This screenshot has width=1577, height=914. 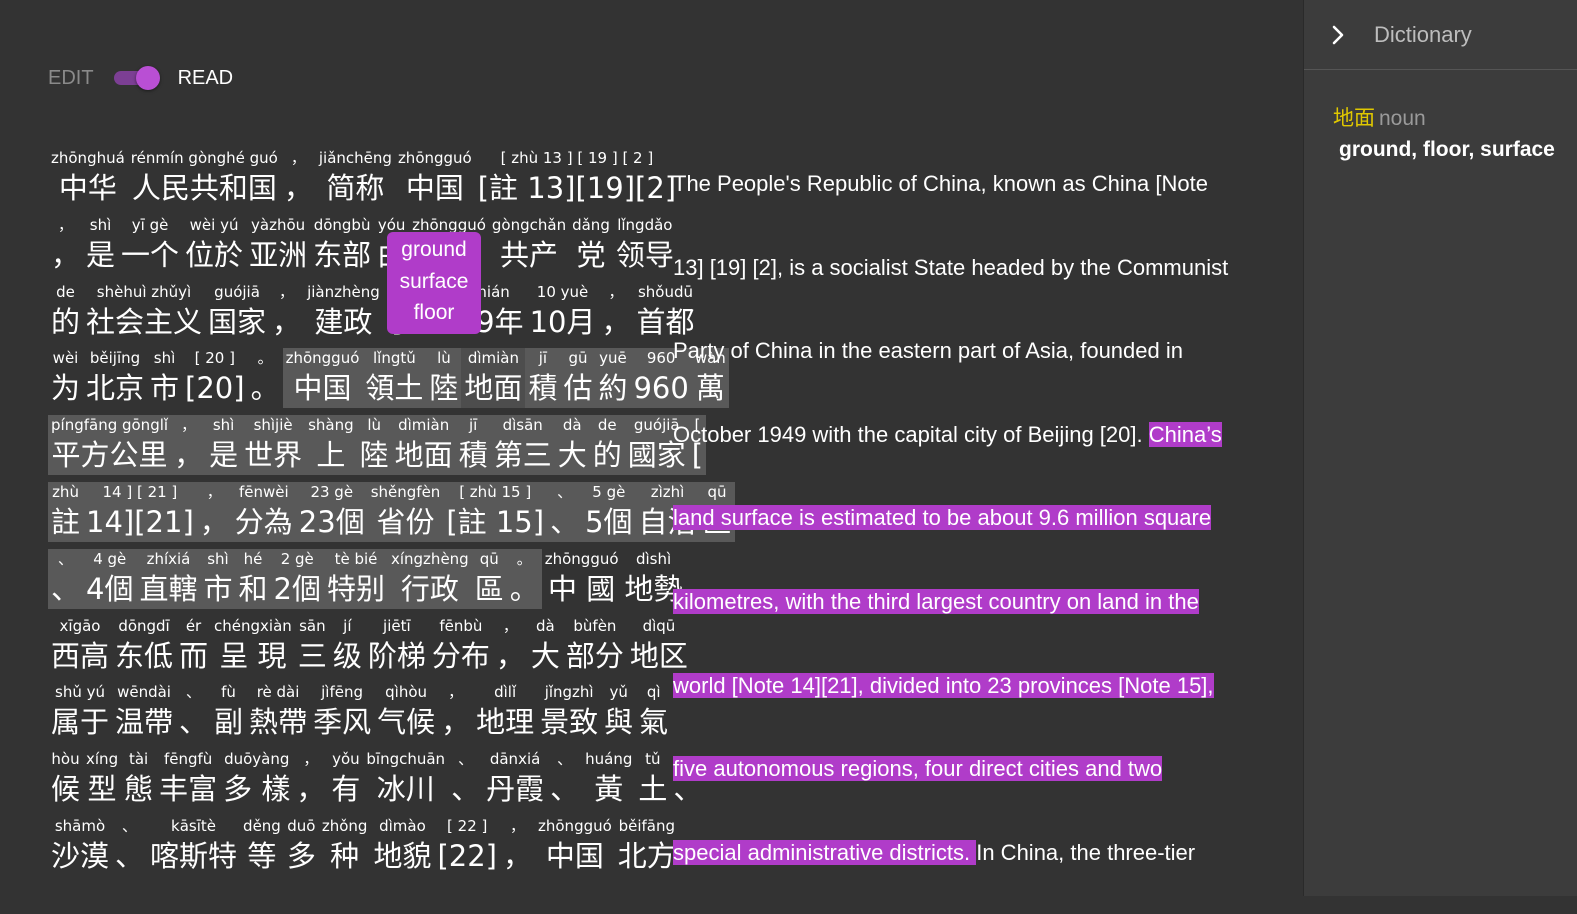 I want to click on chinese-word: jìfēng 季风, so click(x=342, y=712).